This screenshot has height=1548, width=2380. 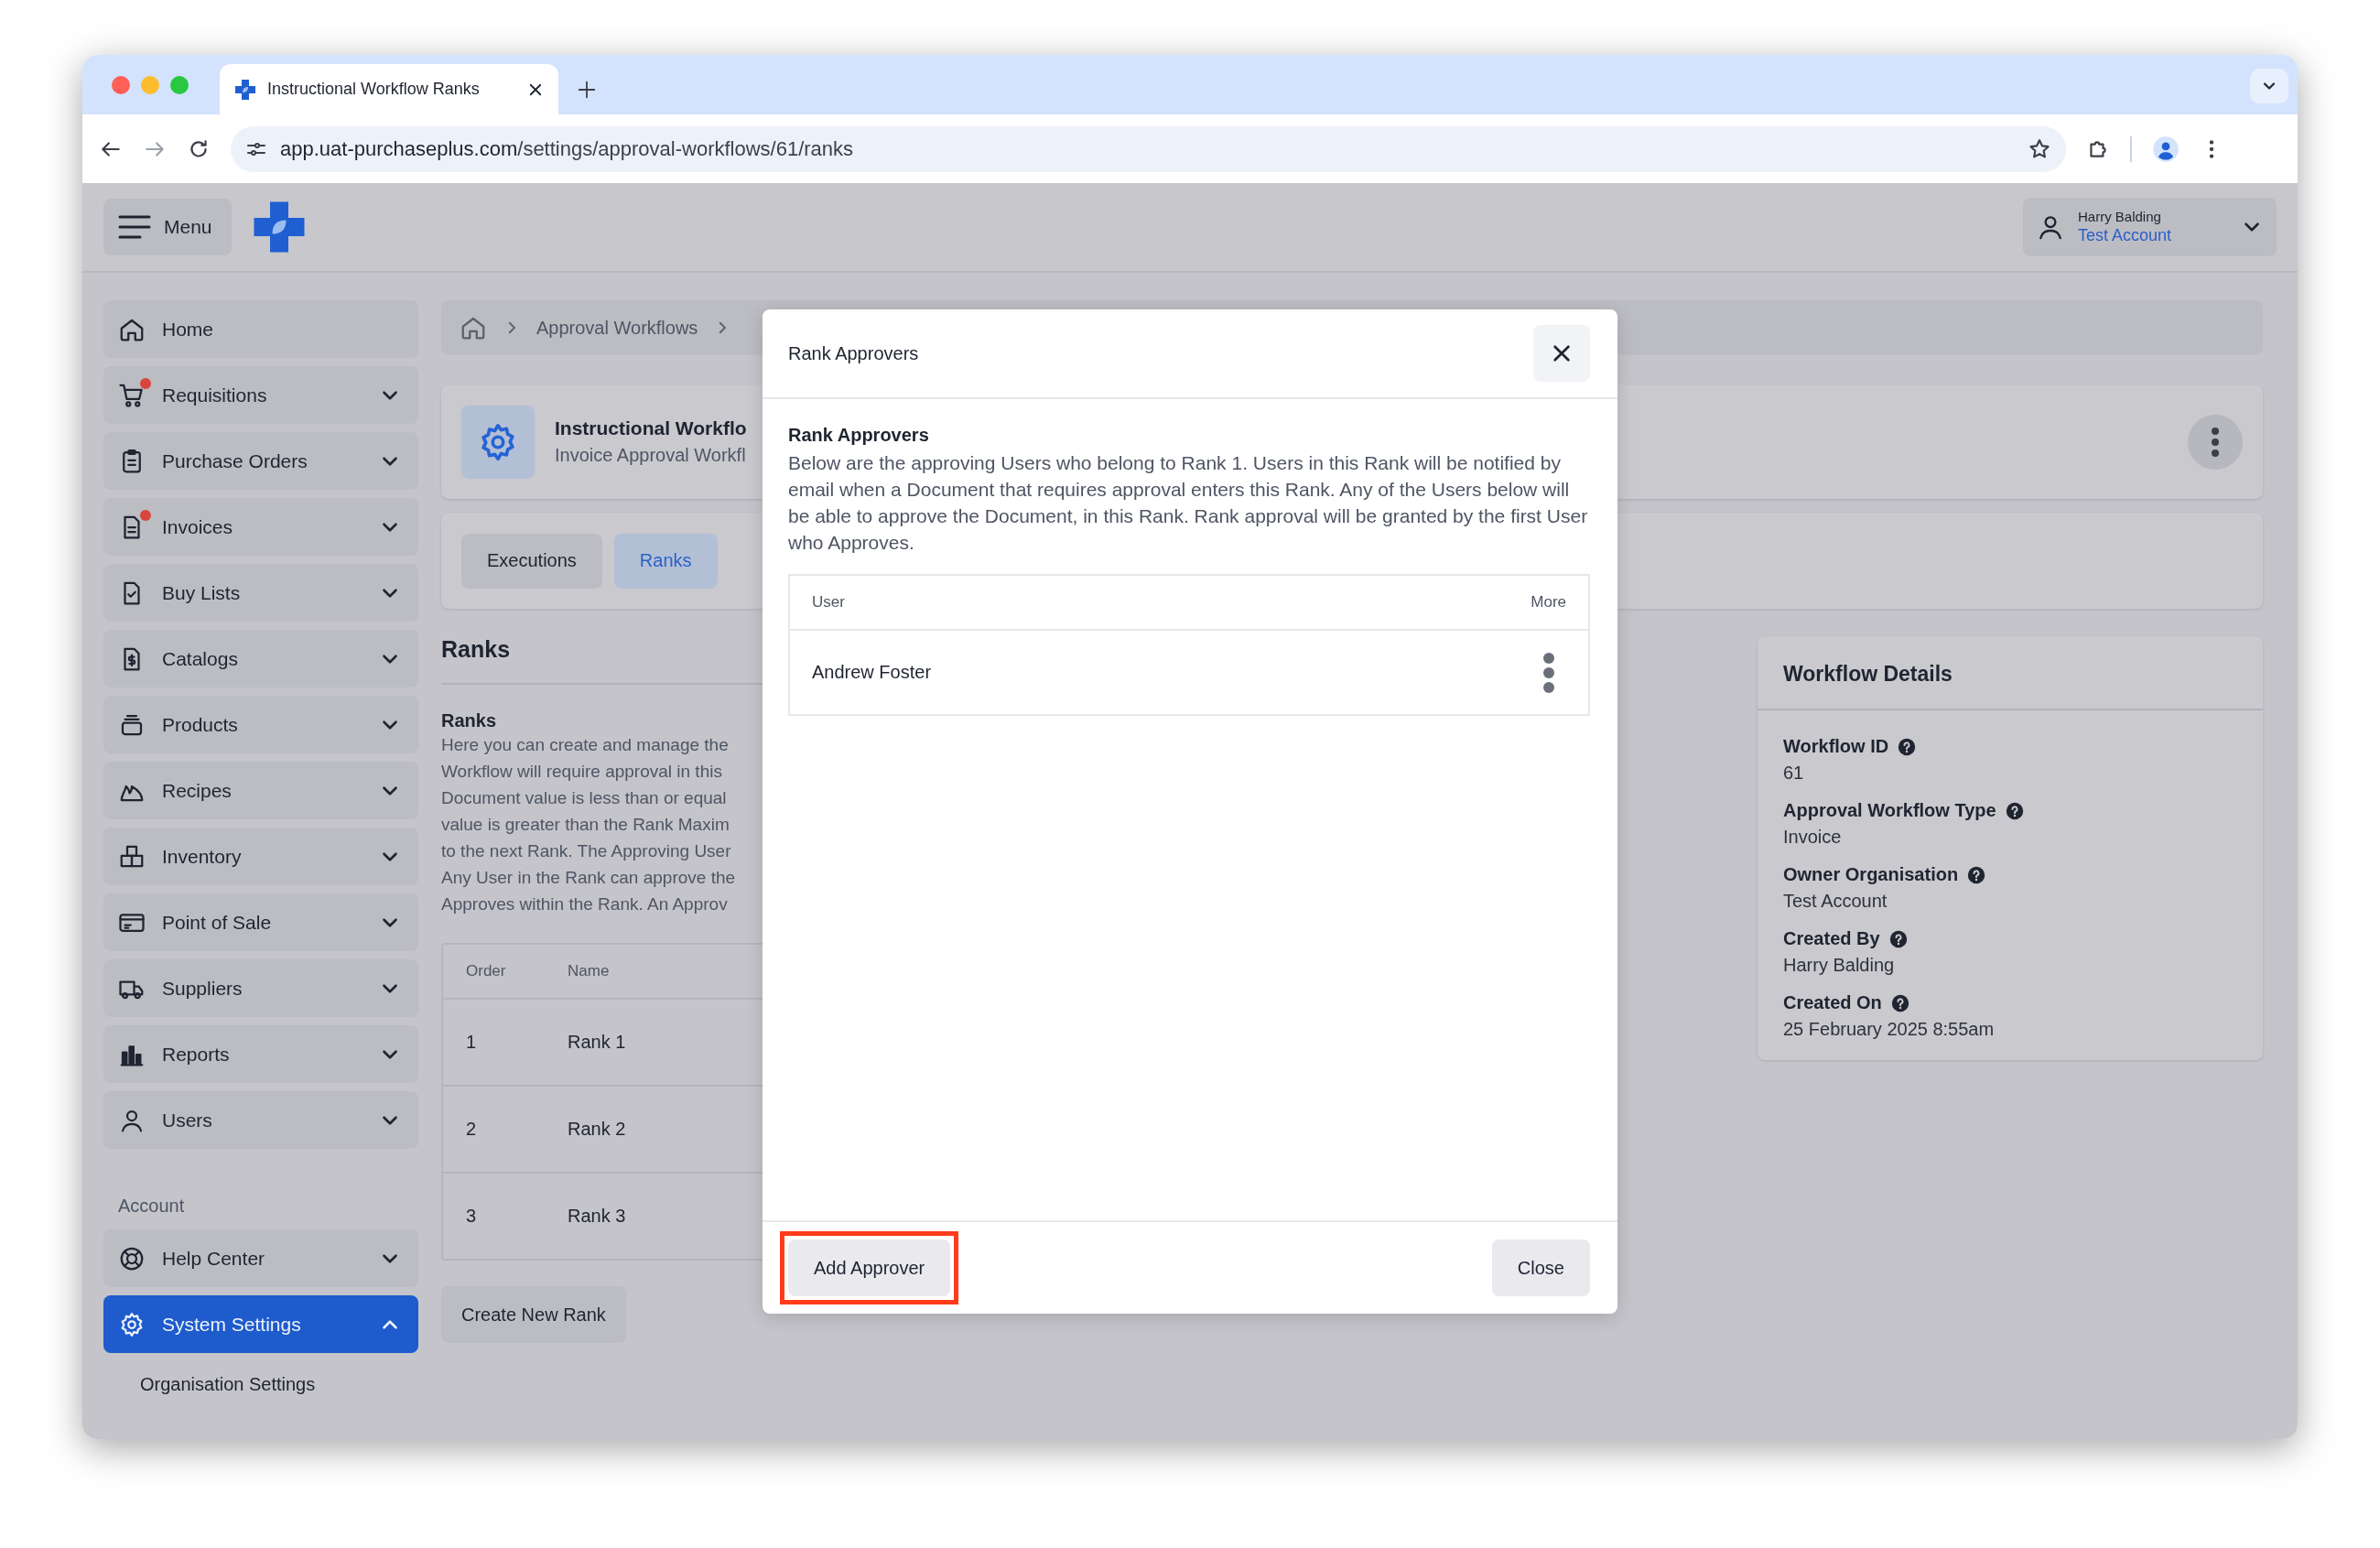 What do you see at coordinates (567, 148) in the screenshot?
I see `url-text: app.uat-purchaseplus.com/settings/approval-workflows/61/ranks` at bounding box center [567, 148].